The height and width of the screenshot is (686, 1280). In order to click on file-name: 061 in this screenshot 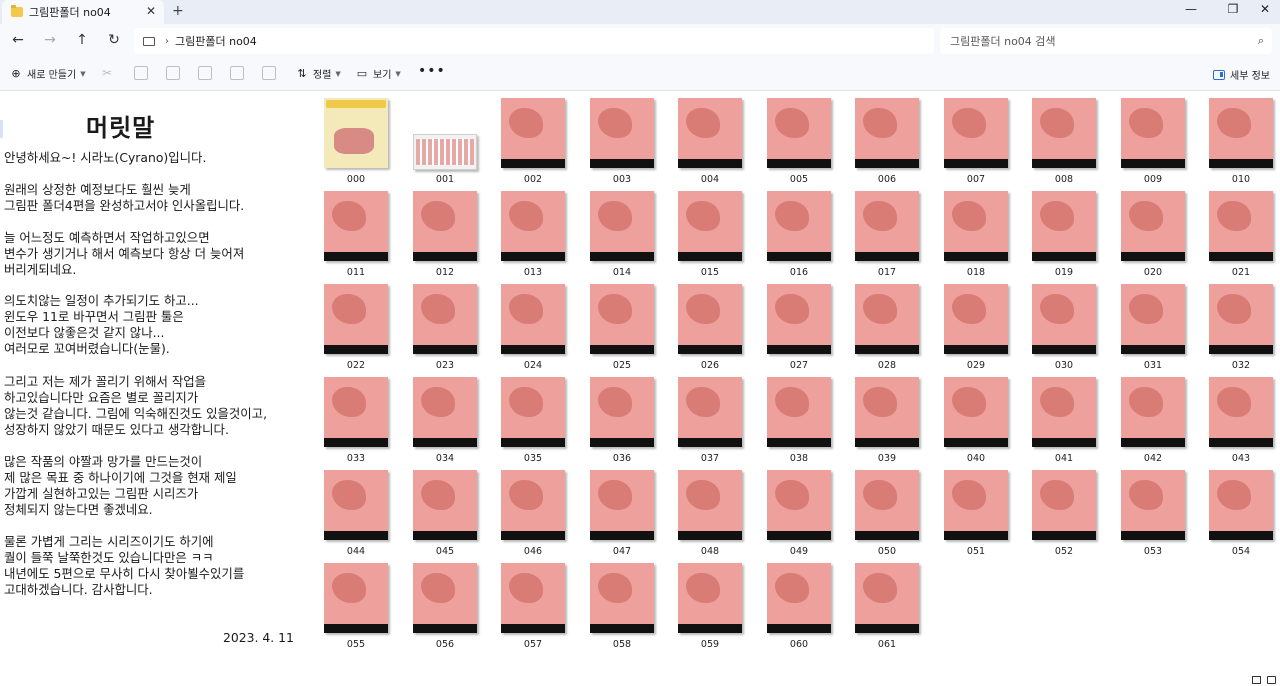, I will do `click(887, 644)`.